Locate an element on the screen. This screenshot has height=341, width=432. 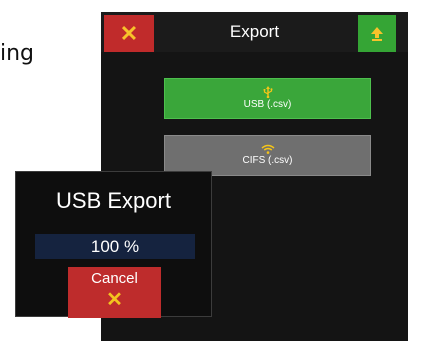
progress-bar: 100 % is located at coordinates (115, 246).